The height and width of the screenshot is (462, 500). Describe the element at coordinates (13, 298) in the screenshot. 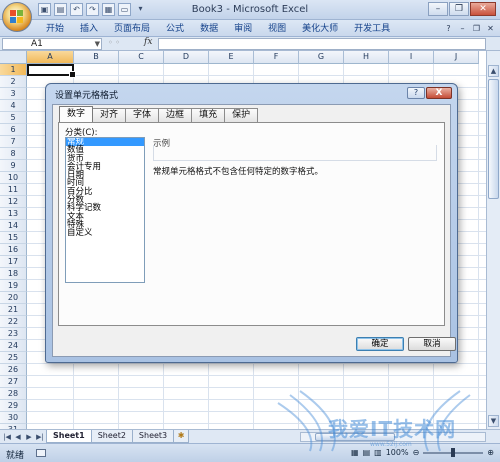

I see `row-header: 20` at that location.